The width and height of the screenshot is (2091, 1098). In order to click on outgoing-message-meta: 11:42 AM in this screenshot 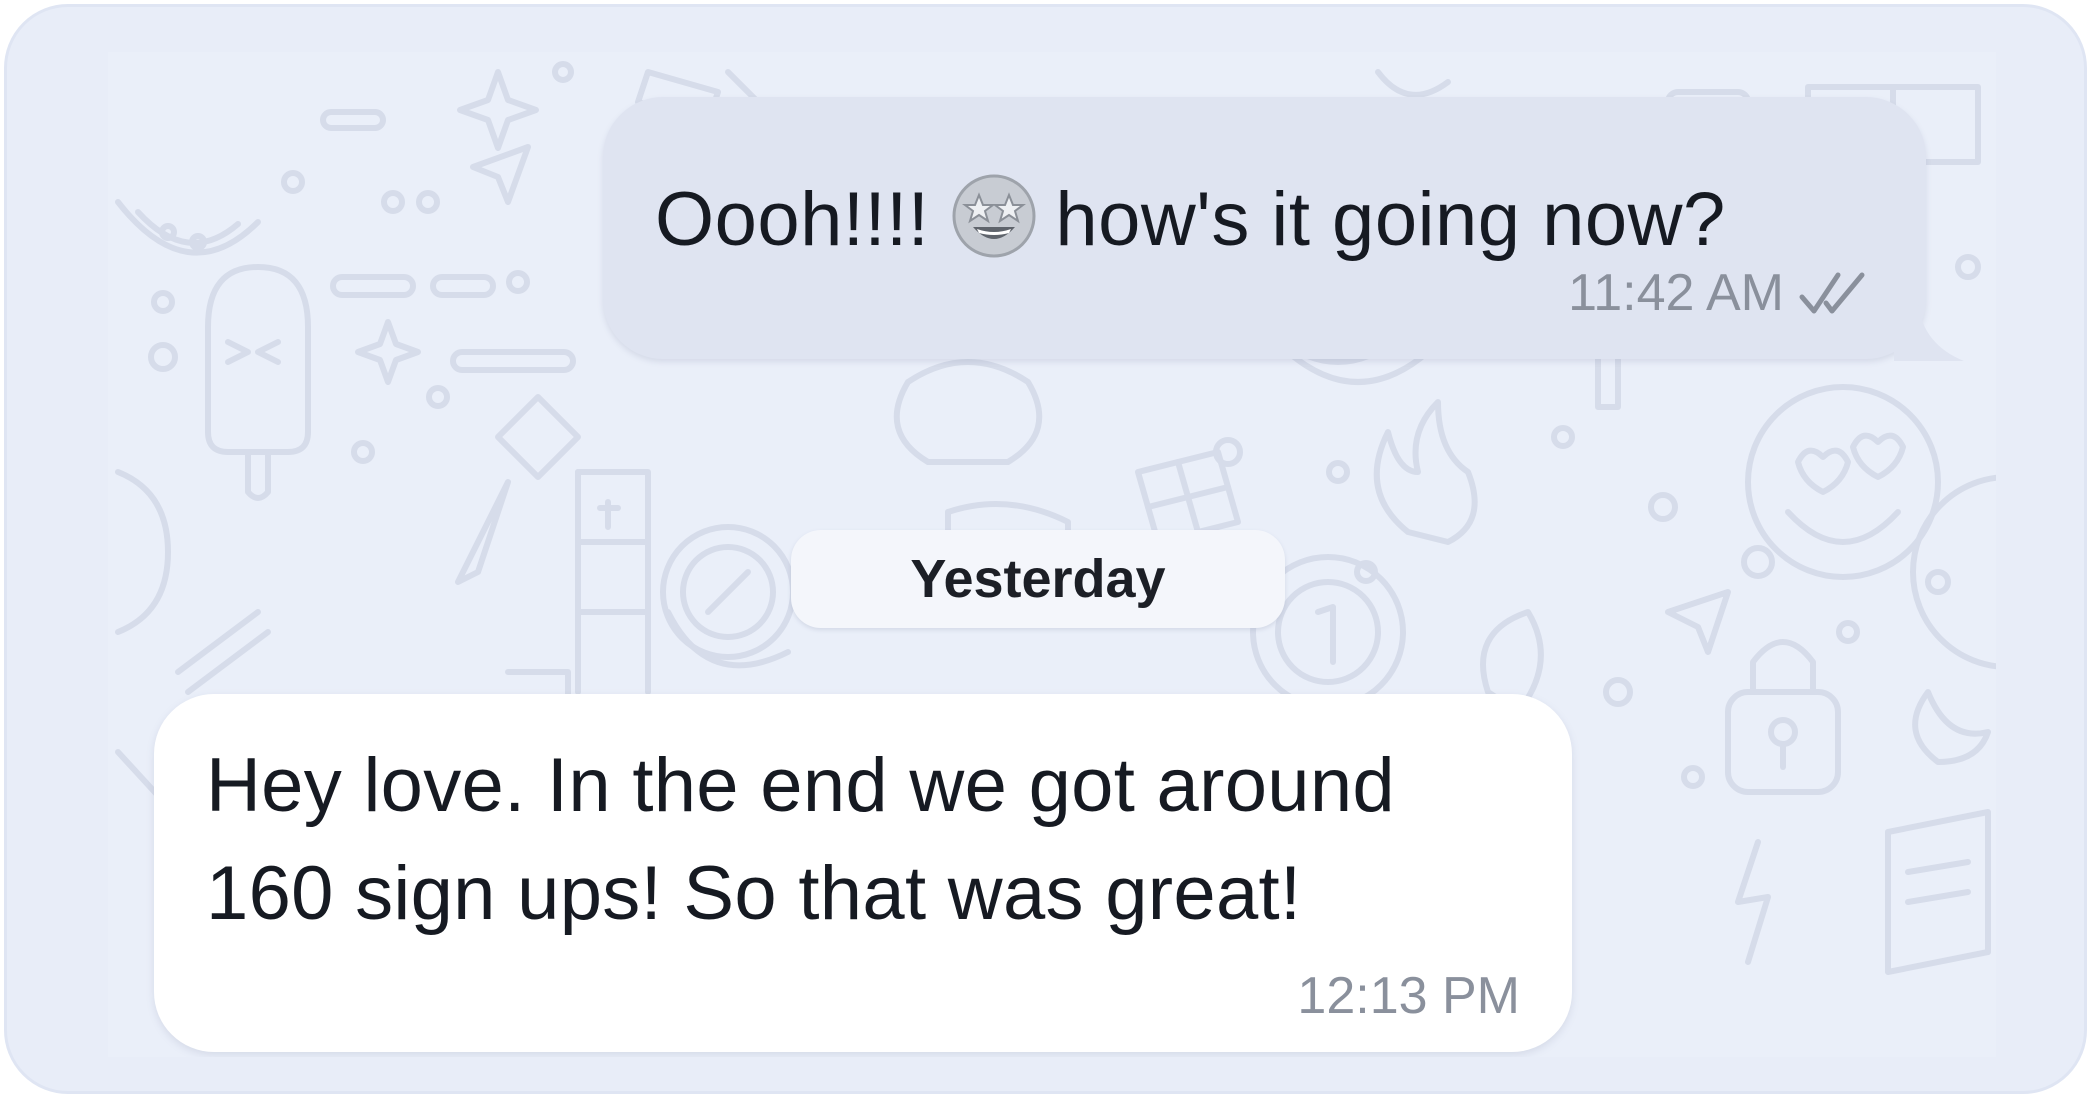, I will do `click(1719, 293)`.